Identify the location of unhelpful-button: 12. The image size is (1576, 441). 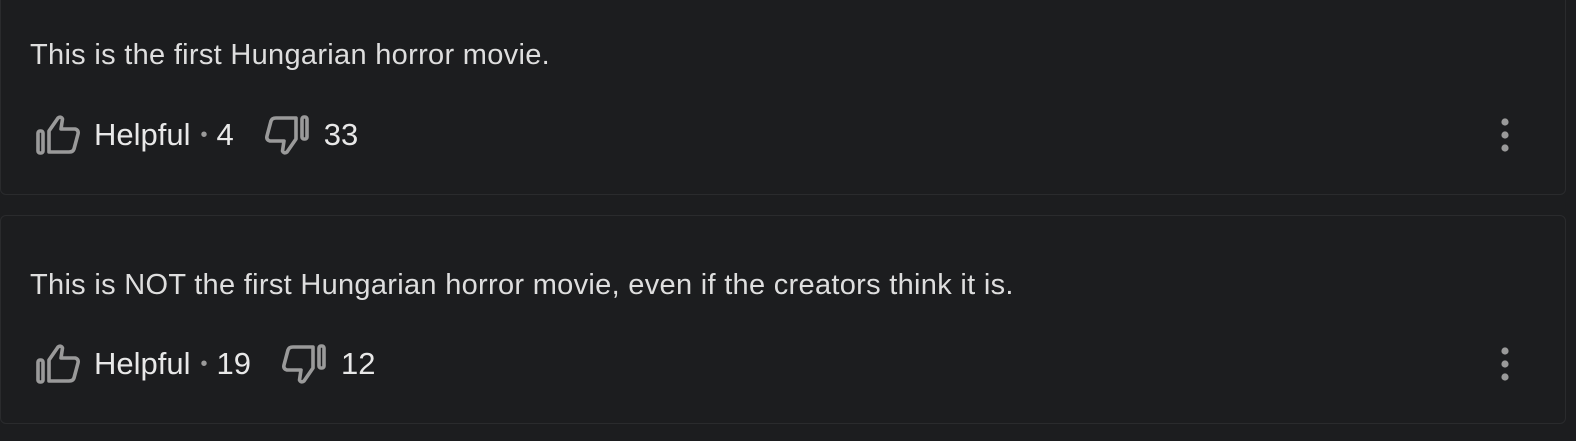
(328, 364).